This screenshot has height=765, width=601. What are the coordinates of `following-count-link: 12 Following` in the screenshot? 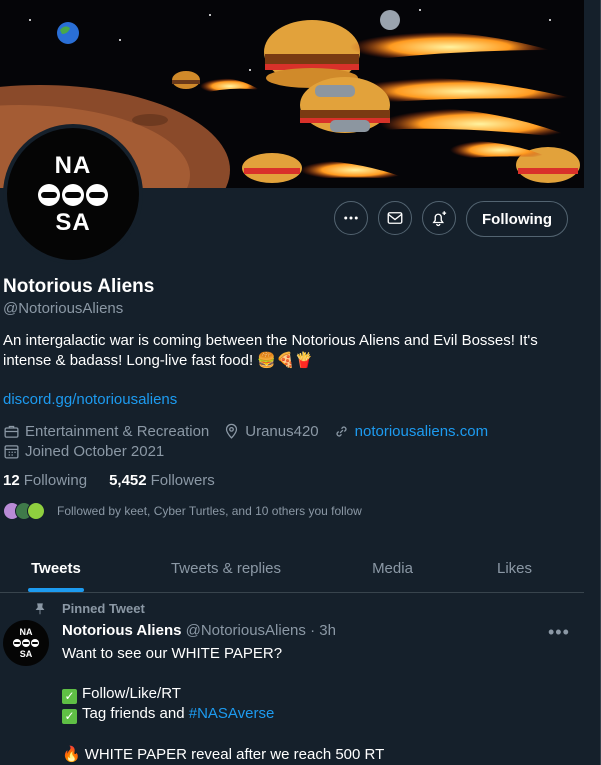 It's located at (45, 480).